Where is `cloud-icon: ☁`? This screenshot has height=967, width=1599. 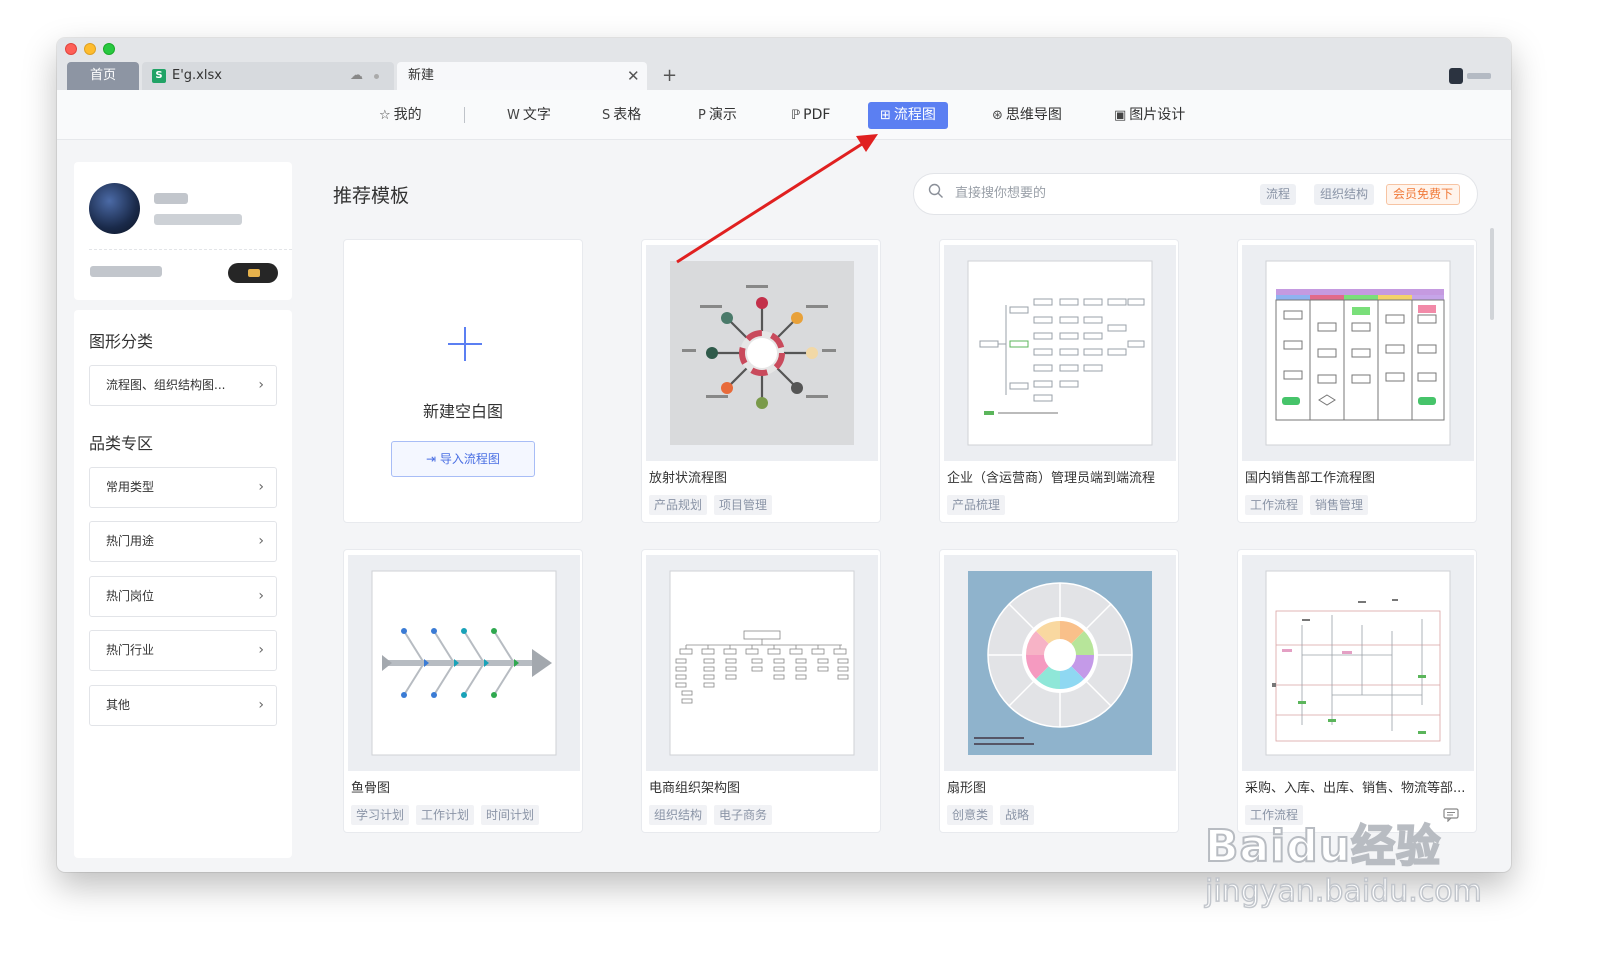
cloud-icon: ☁ is located at coordinates (356, 76).